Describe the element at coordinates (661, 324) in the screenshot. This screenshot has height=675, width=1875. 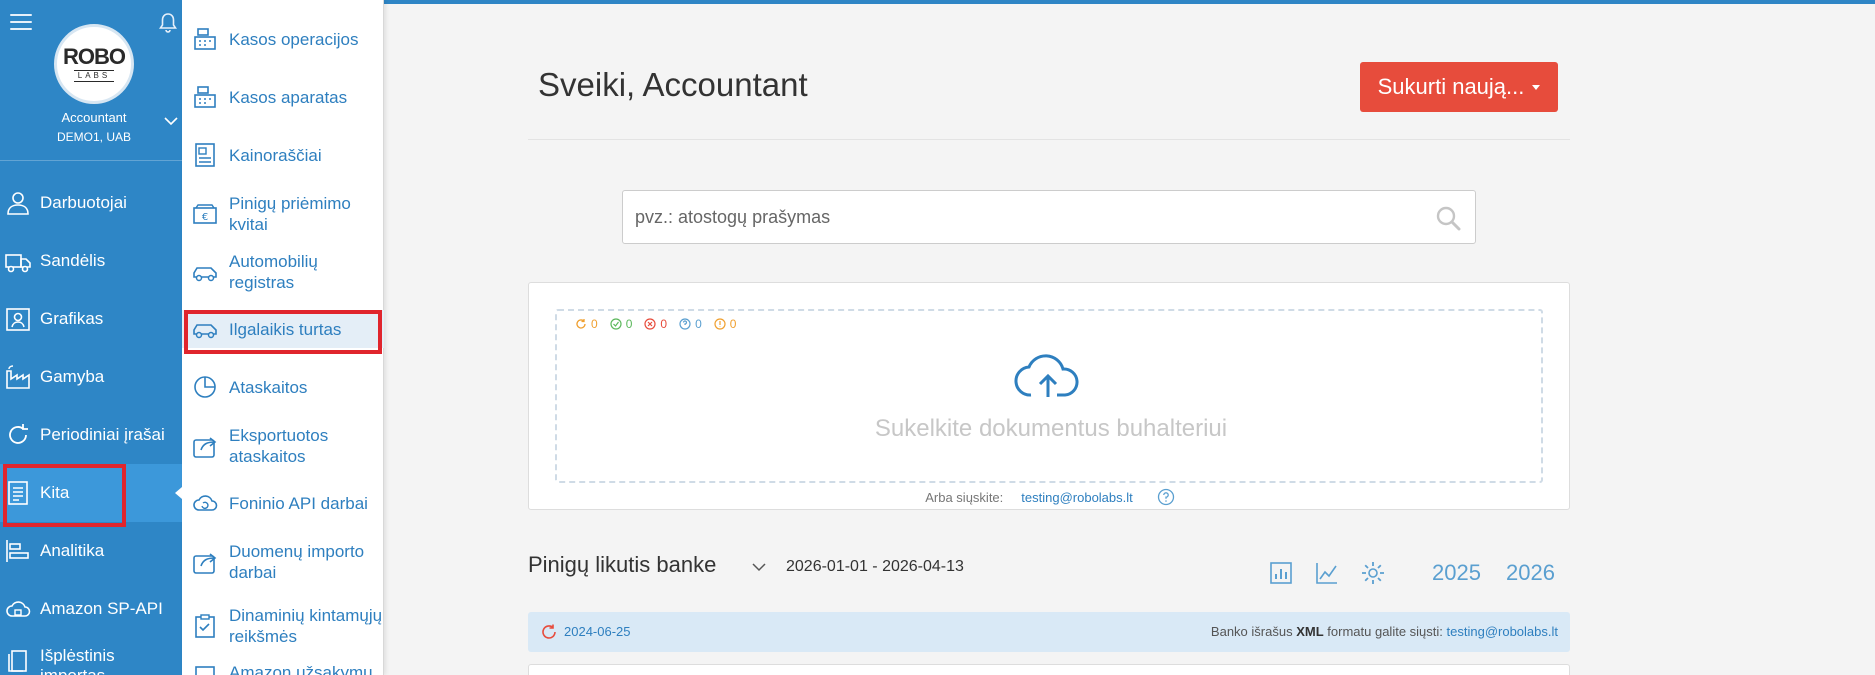
I see `upload-status-counts: 0 0 0 0 0` at that location.